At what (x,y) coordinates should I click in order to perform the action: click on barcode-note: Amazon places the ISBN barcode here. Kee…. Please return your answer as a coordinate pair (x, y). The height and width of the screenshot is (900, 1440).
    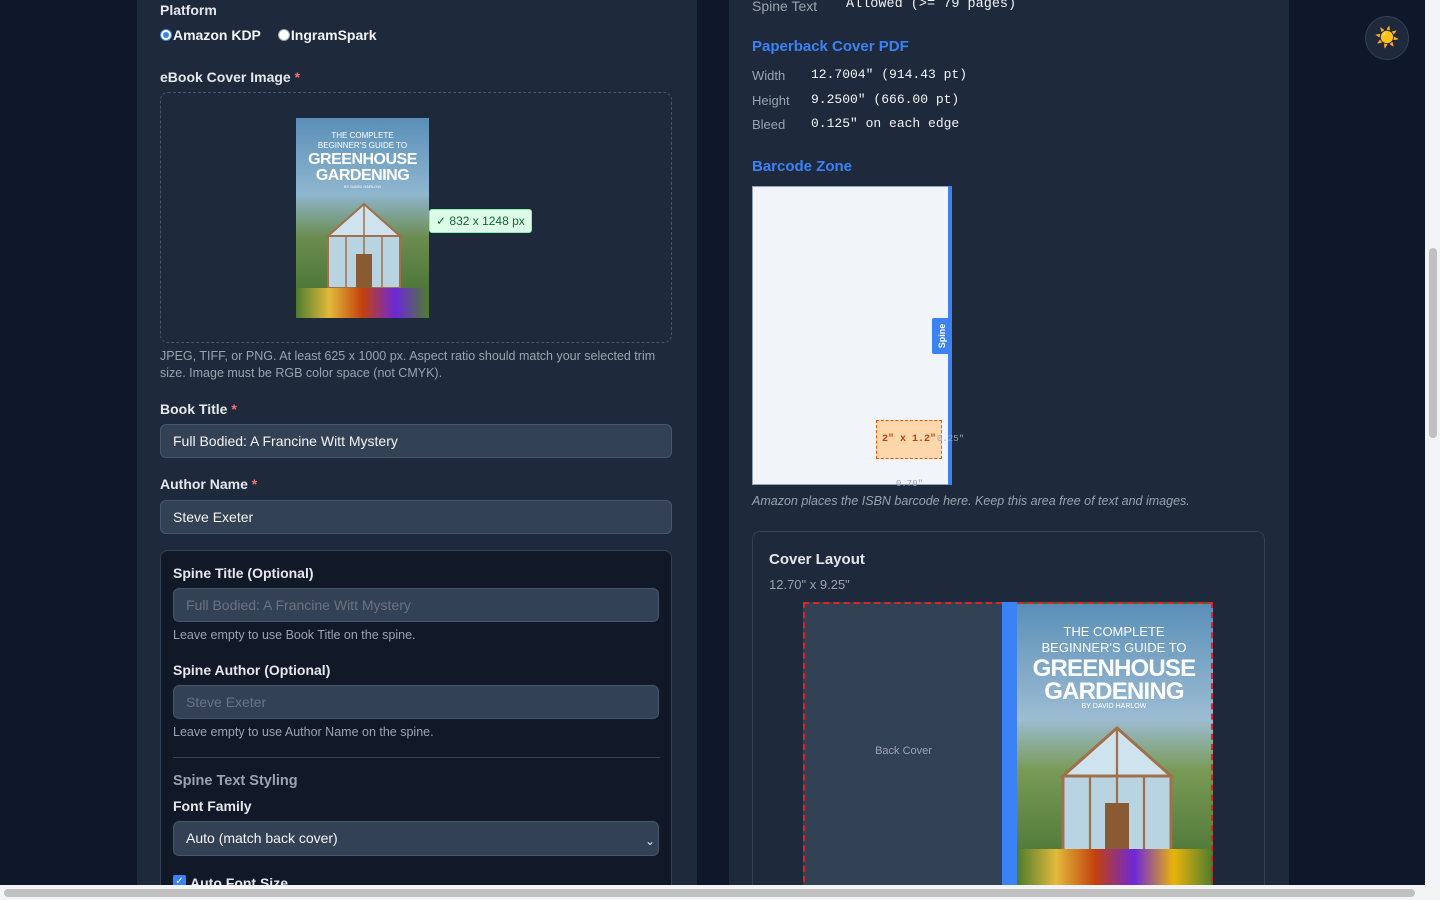
    Looking at the image, I should click on (971, 501).